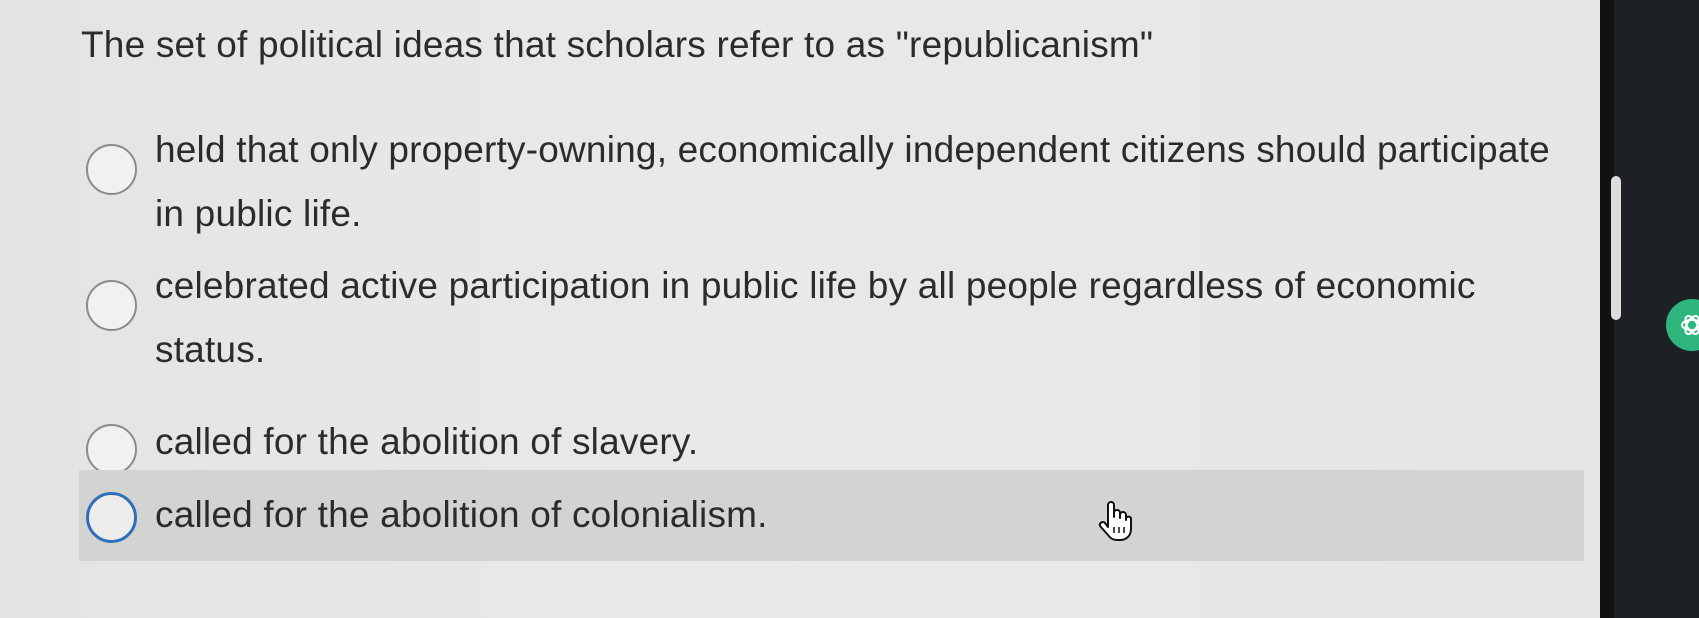 The width and height of the screenshot is (1699, 618). Describe the element at coordinates (1682, 325) in the screenshot. I see `chatgpt-icon` at that location.